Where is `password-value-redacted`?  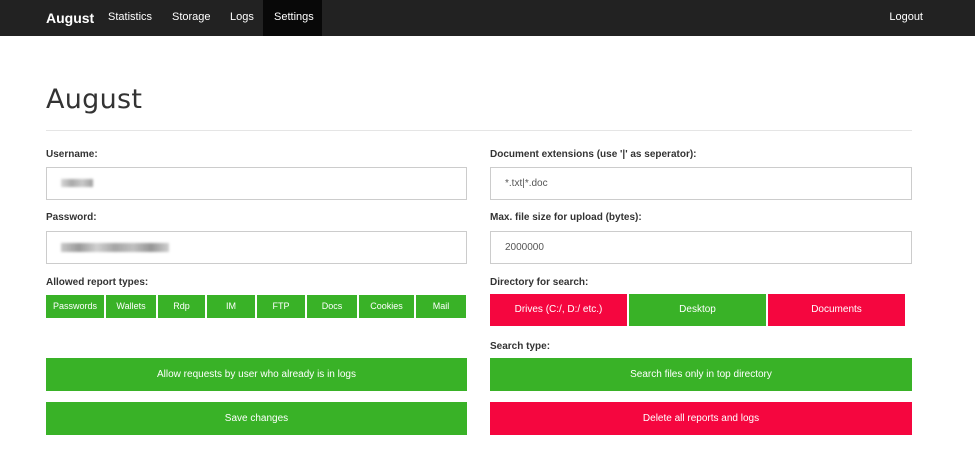
password-value-redacted is located at coordinates (115, 247).